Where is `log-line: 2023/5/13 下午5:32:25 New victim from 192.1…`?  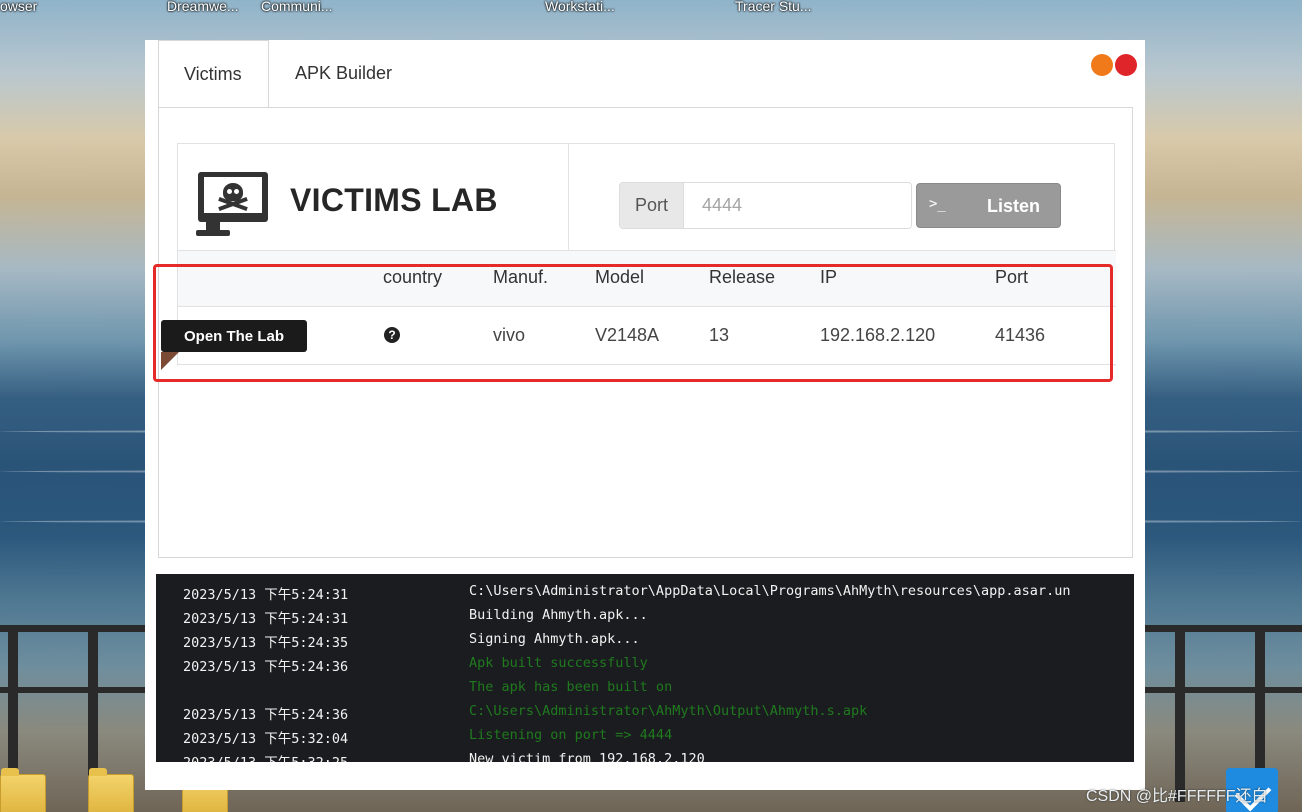
log-line: 2023/5/13 下午5:32:25 New victim from 192.1… is located at coordinates (645, 753).